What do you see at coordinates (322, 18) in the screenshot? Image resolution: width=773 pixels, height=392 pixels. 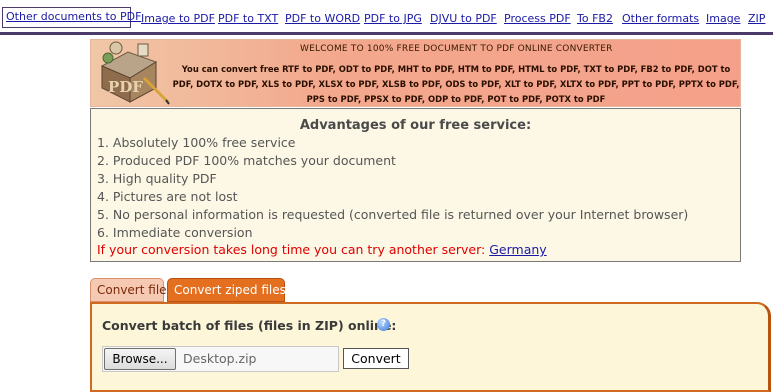 I see `nav-link-pdf-to-word: PDF to WORD` at bounding box center [322, 18].